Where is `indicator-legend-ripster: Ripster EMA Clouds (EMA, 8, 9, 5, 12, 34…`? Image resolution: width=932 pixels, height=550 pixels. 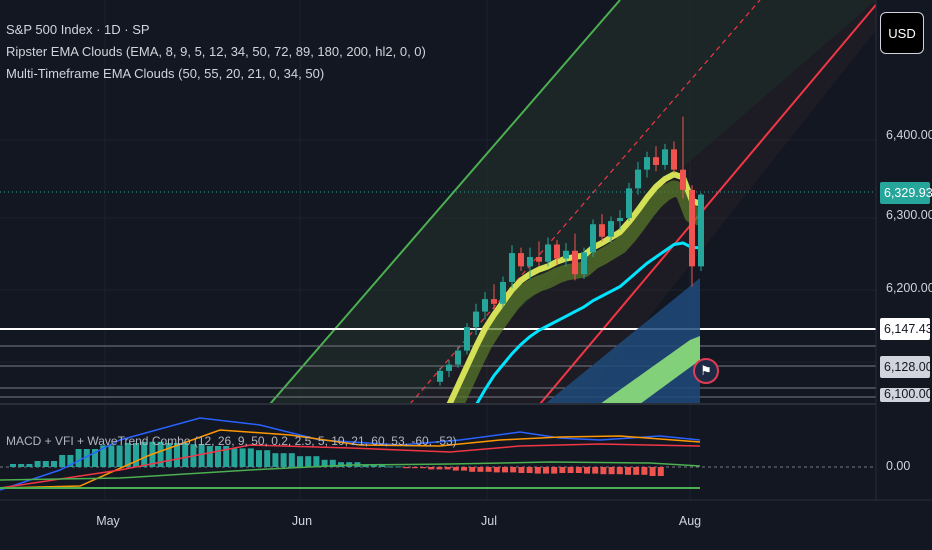
indicator-legend-ripster: Ripster EMA Clouds (EMA, 8, 9, 5, 12, 34… is located at coordinates (216, 52).